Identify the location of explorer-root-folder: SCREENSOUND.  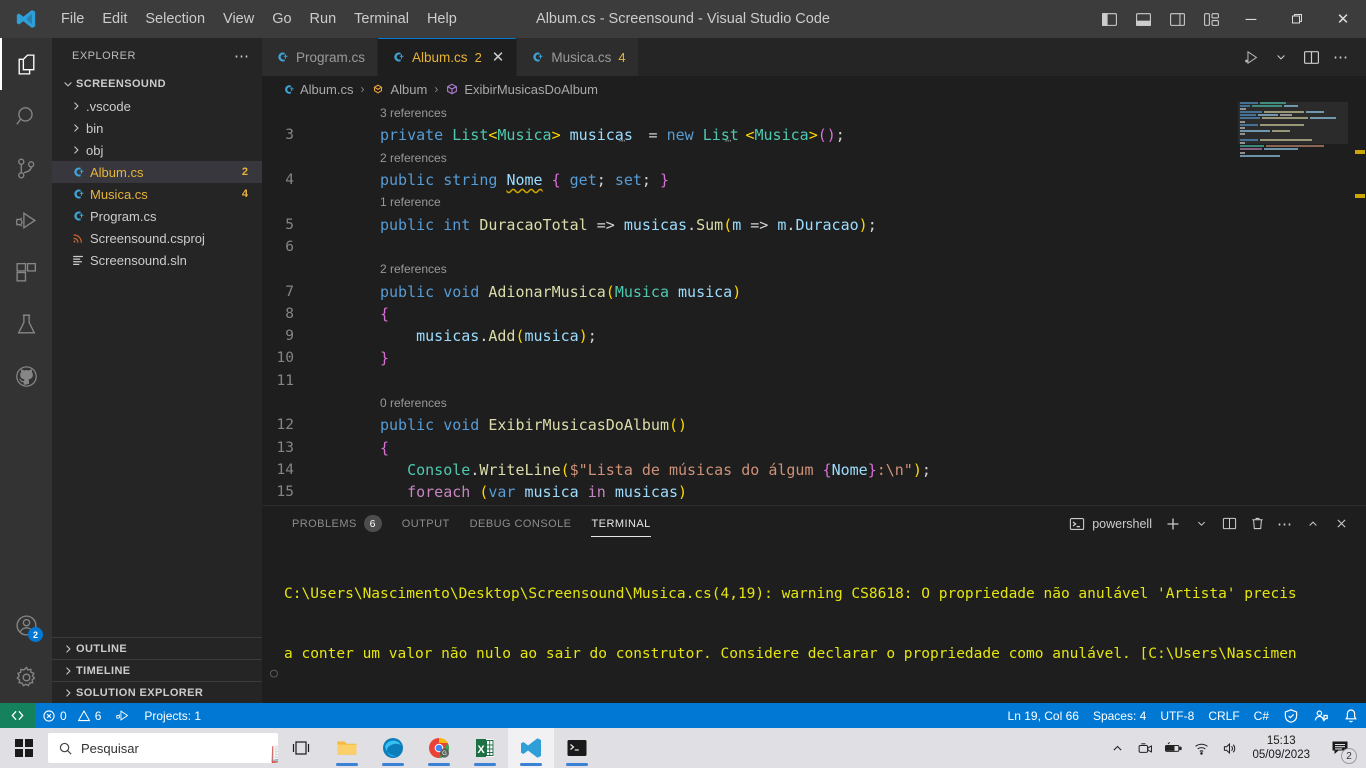
(157, 84).